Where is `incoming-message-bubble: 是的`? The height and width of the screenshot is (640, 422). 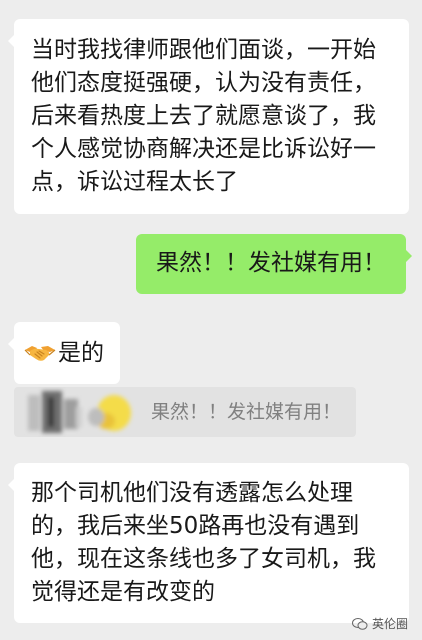 incoming-message-bubble: 是的 is located at coordinates (64, 353).